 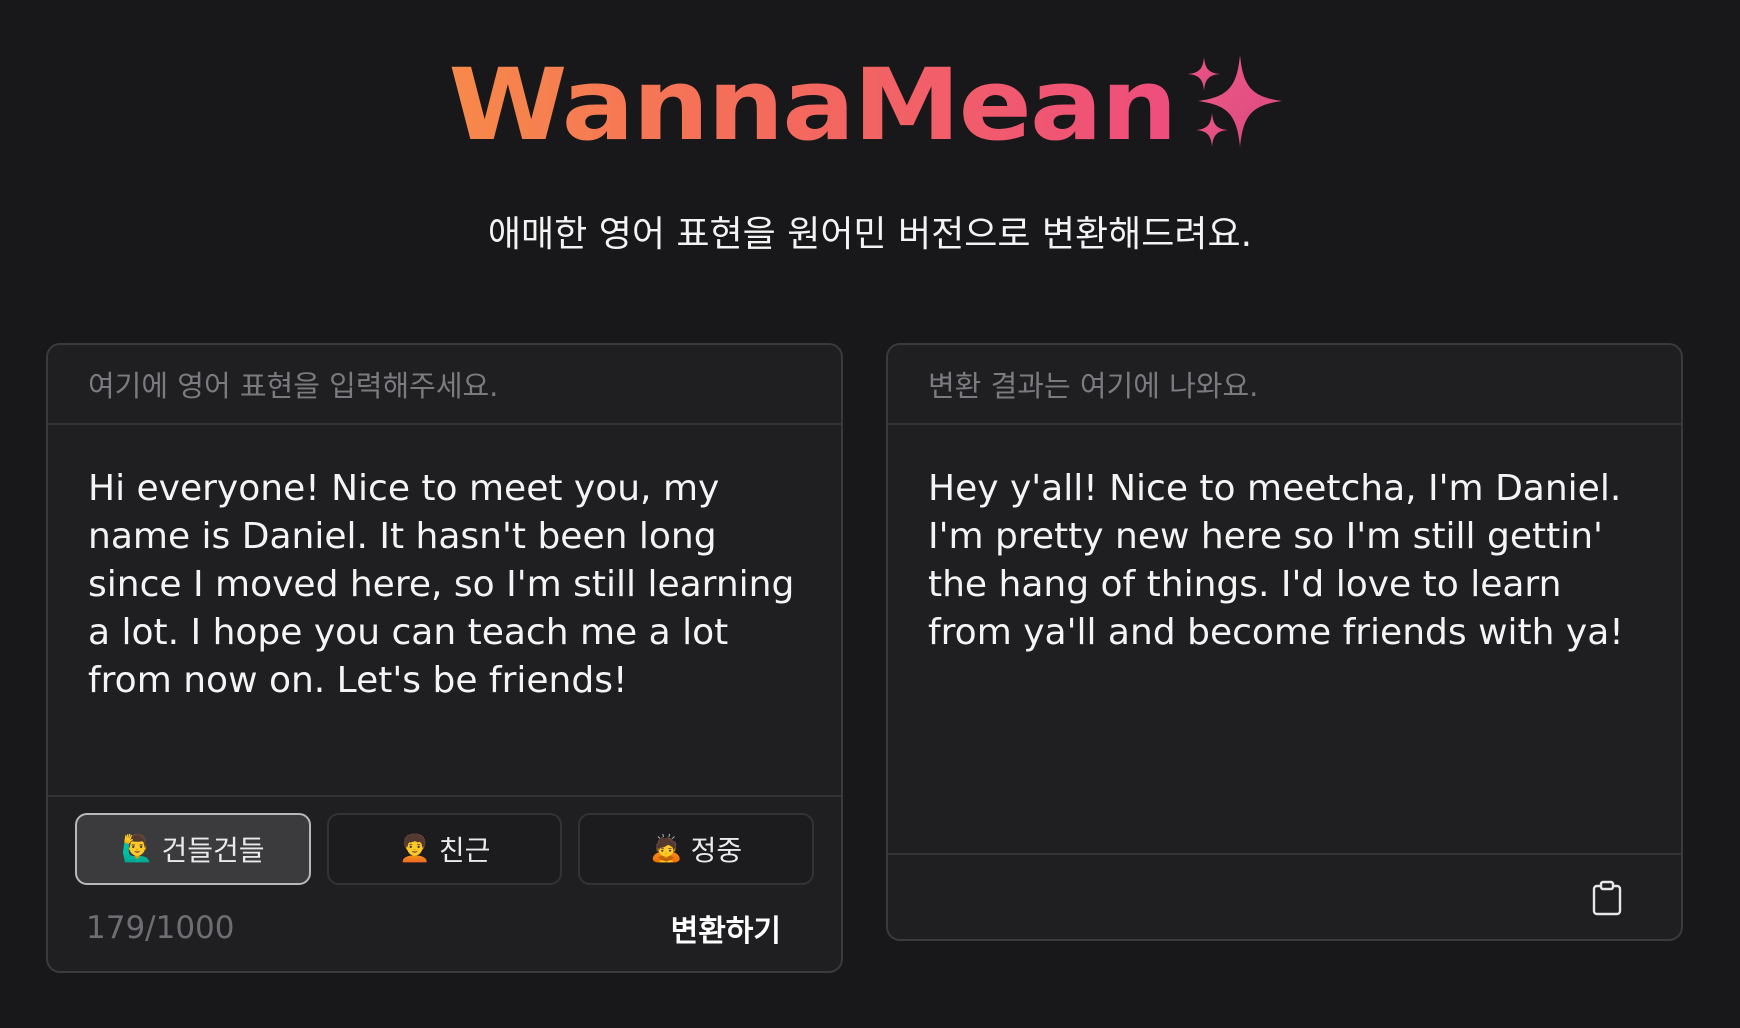 What do you see at coordinates (870, 234) in the screenshot?
I see `subtitle: 애매한 영어 표현을 원어민 버전으로 변환해드려요.` at bounding box center [870, 234].